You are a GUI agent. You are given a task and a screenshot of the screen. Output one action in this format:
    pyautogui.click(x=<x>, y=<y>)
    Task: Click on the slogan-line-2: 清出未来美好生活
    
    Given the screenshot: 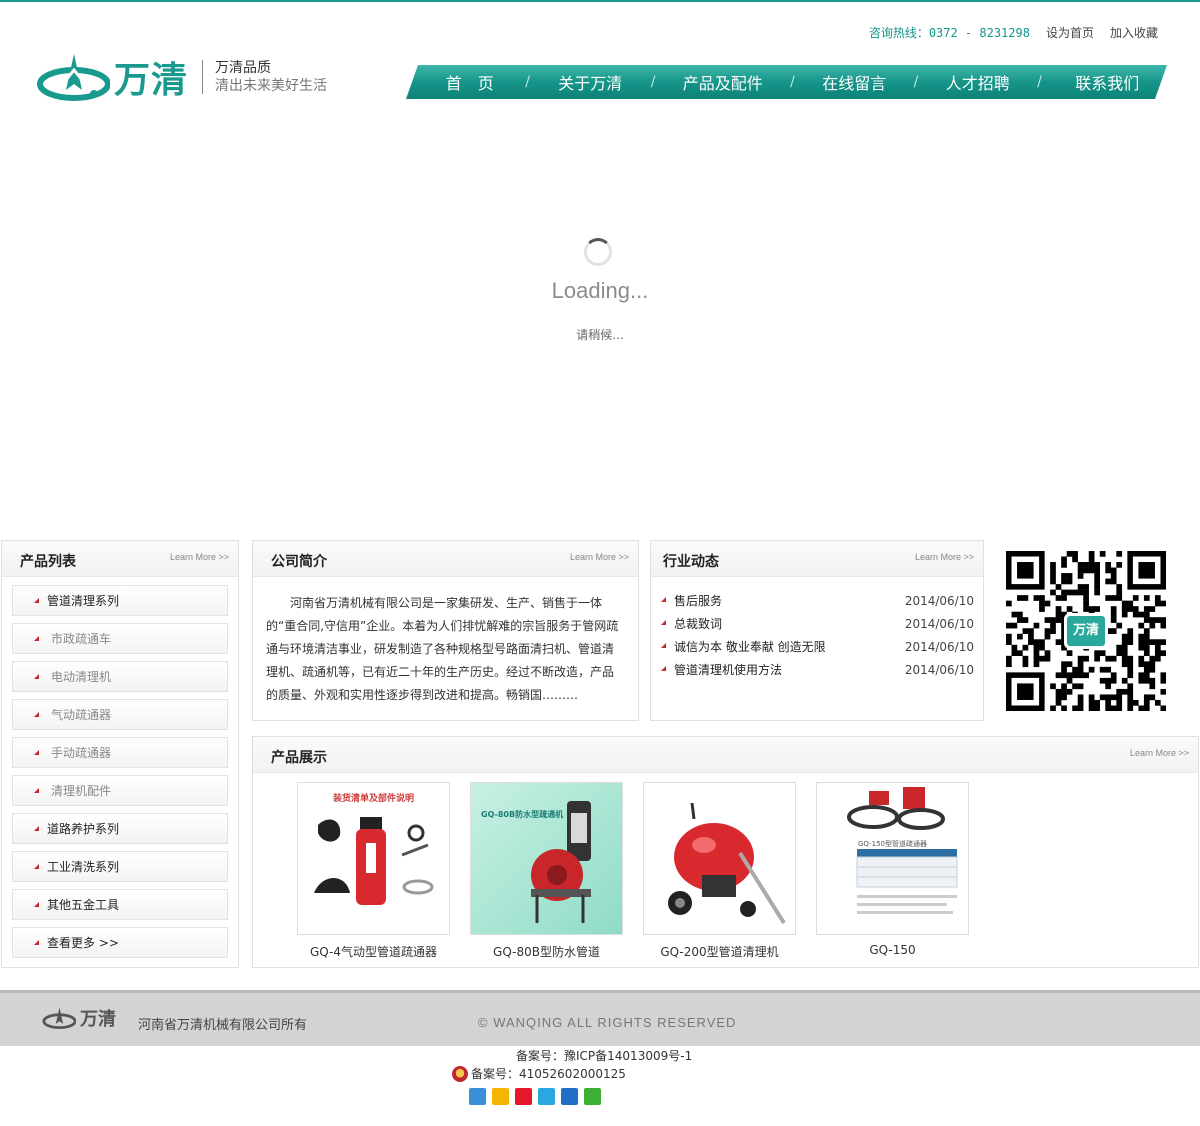 What is the action you would take?
    pyautogui.click(x=271, y=86)
    